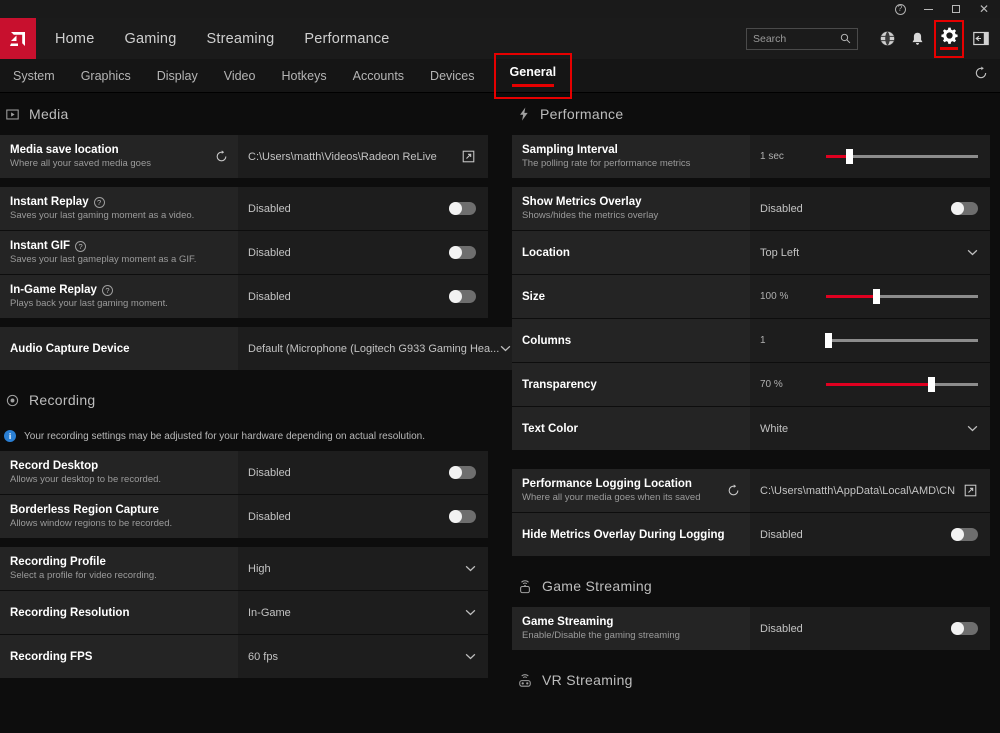  What do you see at coordinates (462, 472) in the screenshot?
I see `toggle-record-desktop` at bounding box center [462, 472].